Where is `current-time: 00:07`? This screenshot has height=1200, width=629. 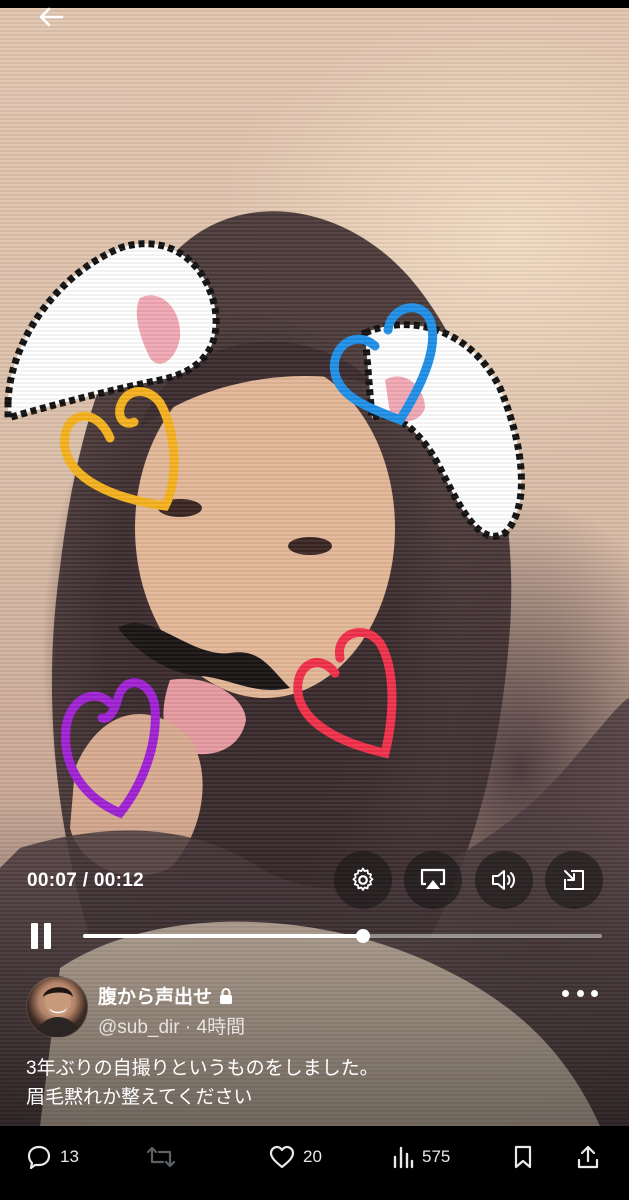
current-time: 00:07 is located at coordinates (52, 880).